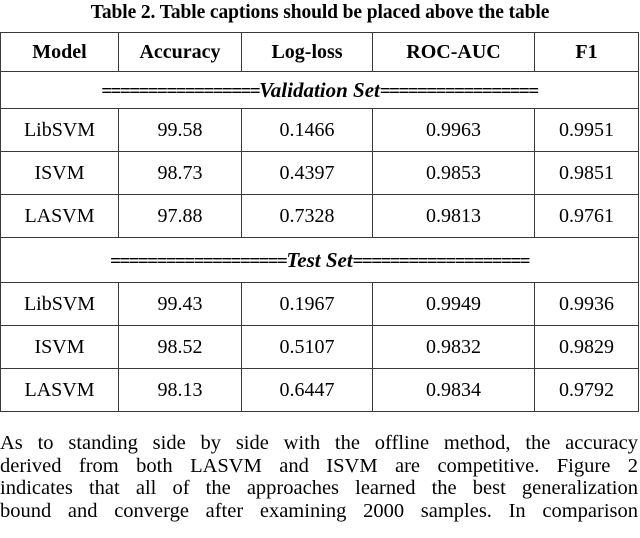  Describe the element at coordinates (453, 130) in the screenshot. I see `cell-roc-auc: 0.9963` at that location.